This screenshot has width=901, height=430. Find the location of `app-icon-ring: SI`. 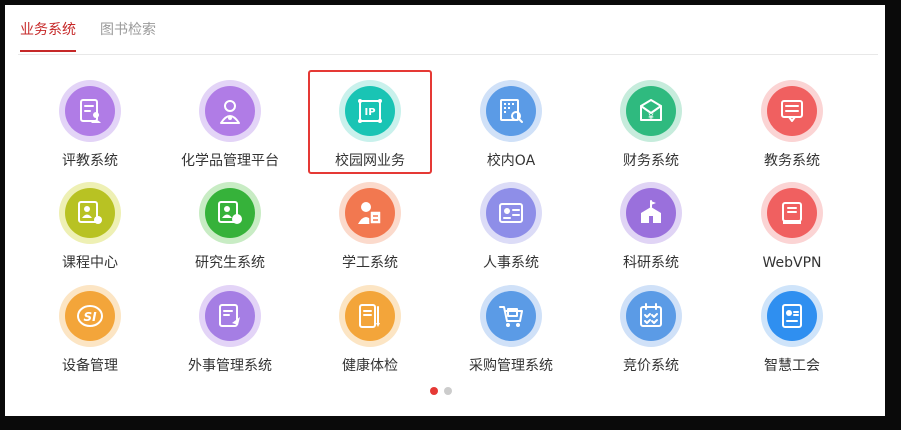

app-icon-ring: SI is located at coordinates (90, 316).